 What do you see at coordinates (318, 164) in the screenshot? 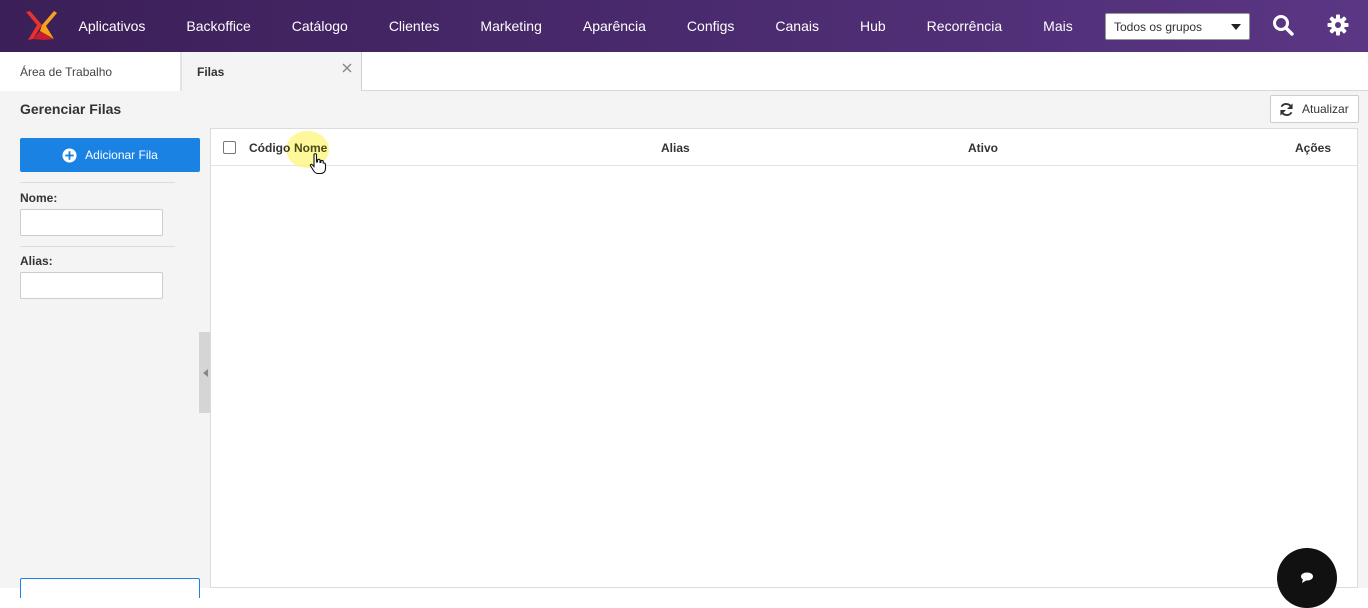
I see `hand-cursor-icon` at bounding box center [318, 164].